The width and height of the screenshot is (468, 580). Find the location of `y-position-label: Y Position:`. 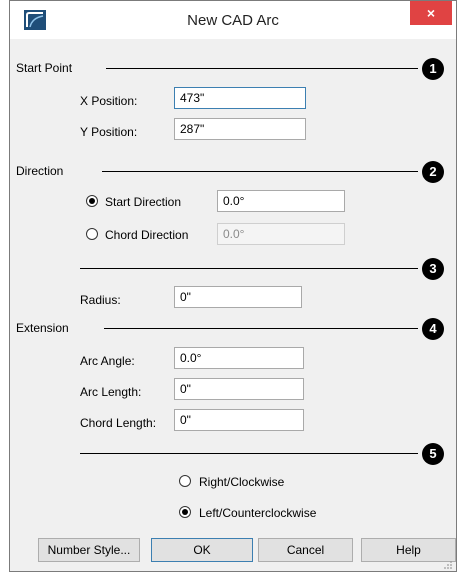

y-position-label: Y Position: is located at coordinates (109, 132).